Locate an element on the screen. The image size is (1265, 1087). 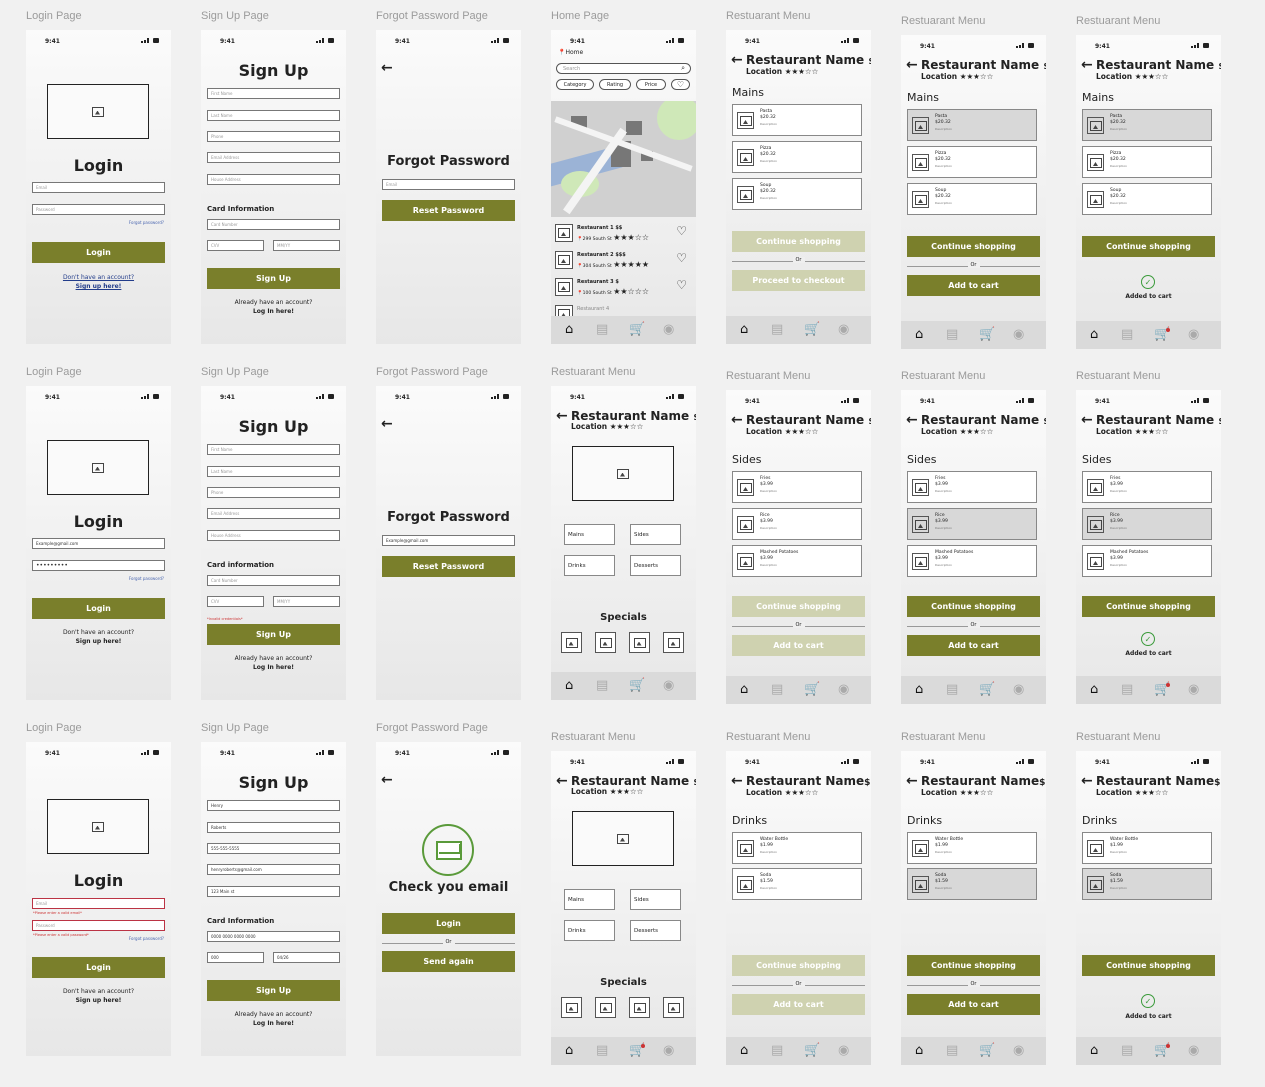
location-label: 📍Home is located at coordinates (570, 52).